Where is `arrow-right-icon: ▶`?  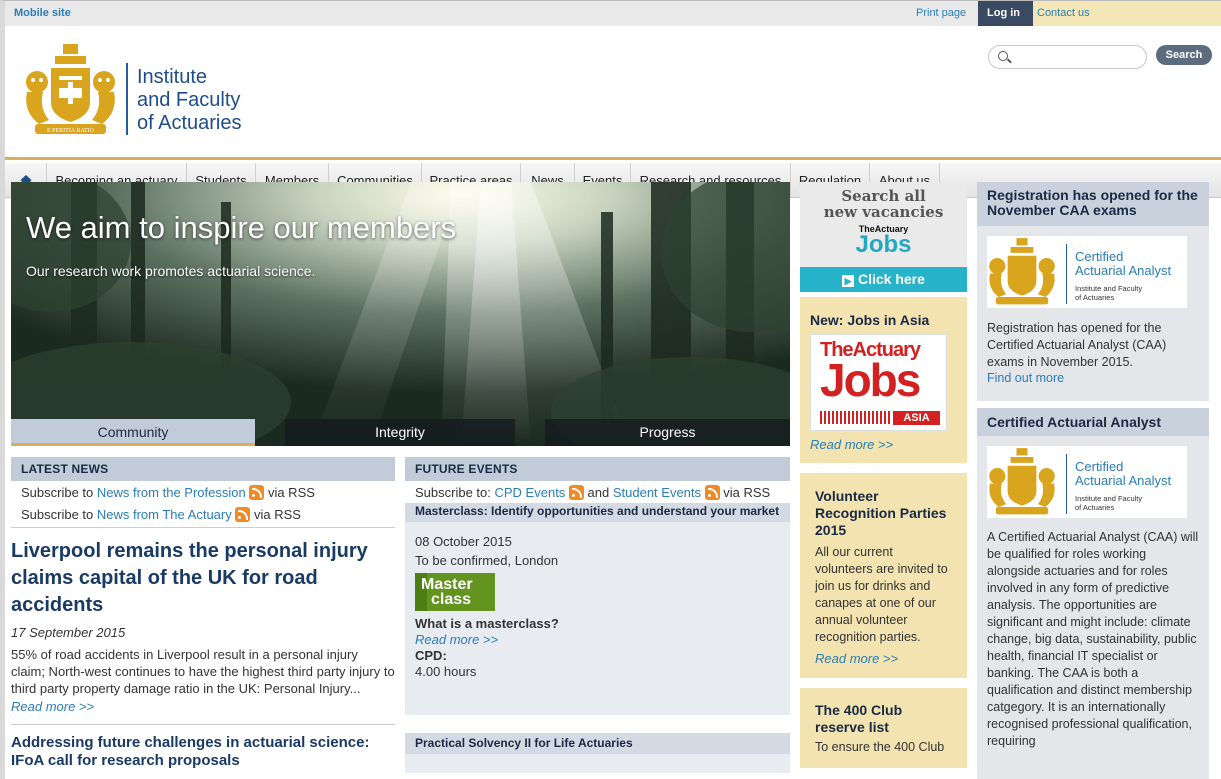
arrow-right-icon: ▶ is located at coordinates (848, 281).